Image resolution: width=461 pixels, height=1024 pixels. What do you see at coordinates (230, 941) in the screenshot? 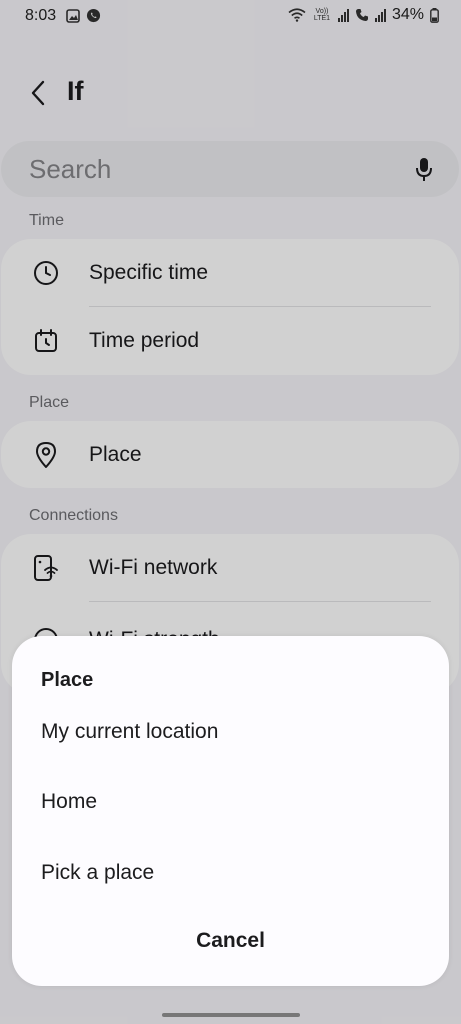
I see `cancel-button: Cancel` at bounding box center [230, 941].